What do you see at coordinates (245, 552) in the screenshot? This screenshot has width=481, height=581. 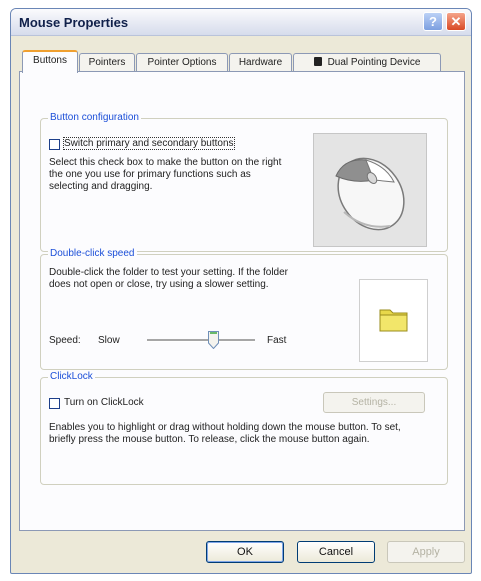 I see `ok-button: OK` at bounding box center [245, 552].